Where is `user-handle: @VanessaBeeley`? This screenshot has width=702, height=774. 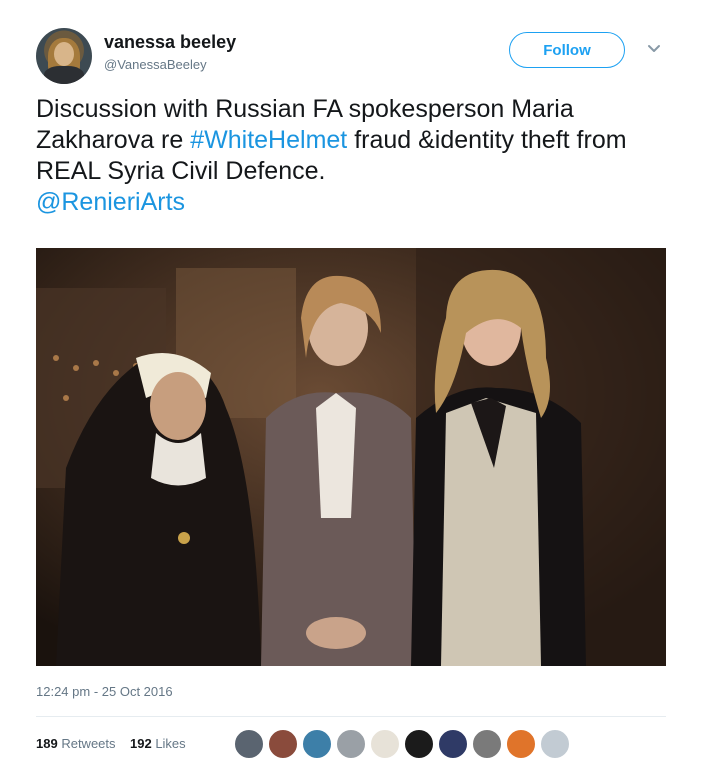 user-handle: @VanessaBeeley is located at coordinates (155, 64).